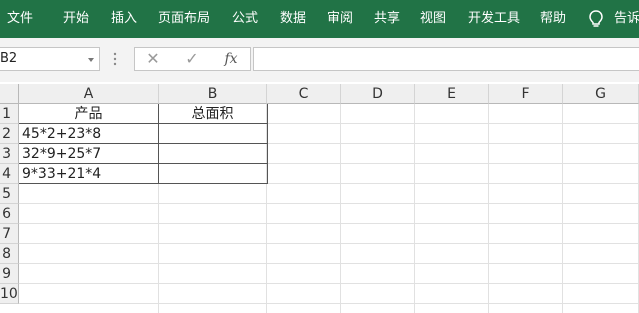 This screenshot has width=639, height=313. I want to click on formula-buttons: ✕ ✓ fx, so click(192, 59).